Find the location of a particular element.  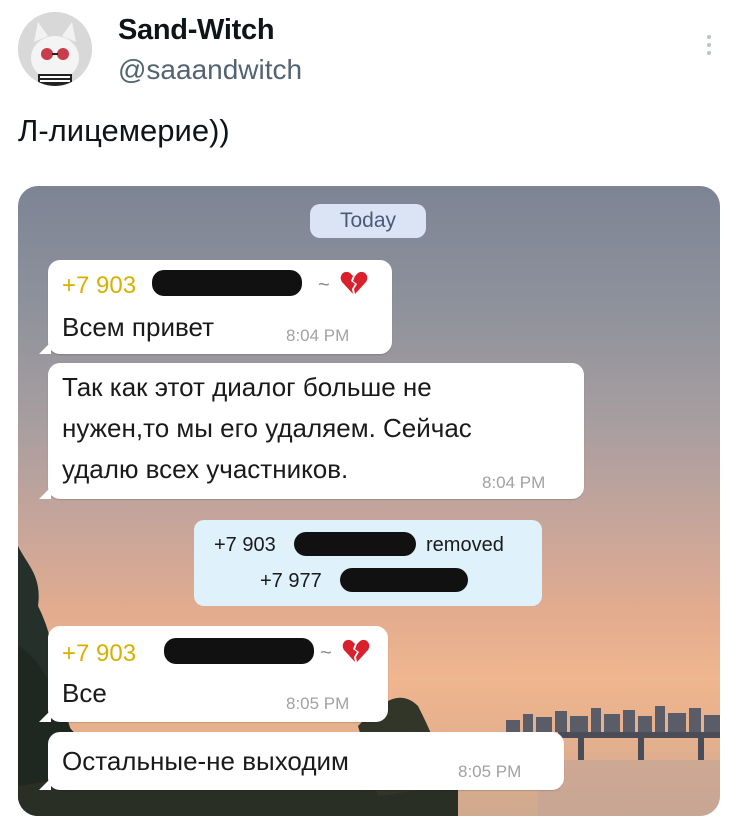

message-text: Всем привет is located at coordinates (138, 327).